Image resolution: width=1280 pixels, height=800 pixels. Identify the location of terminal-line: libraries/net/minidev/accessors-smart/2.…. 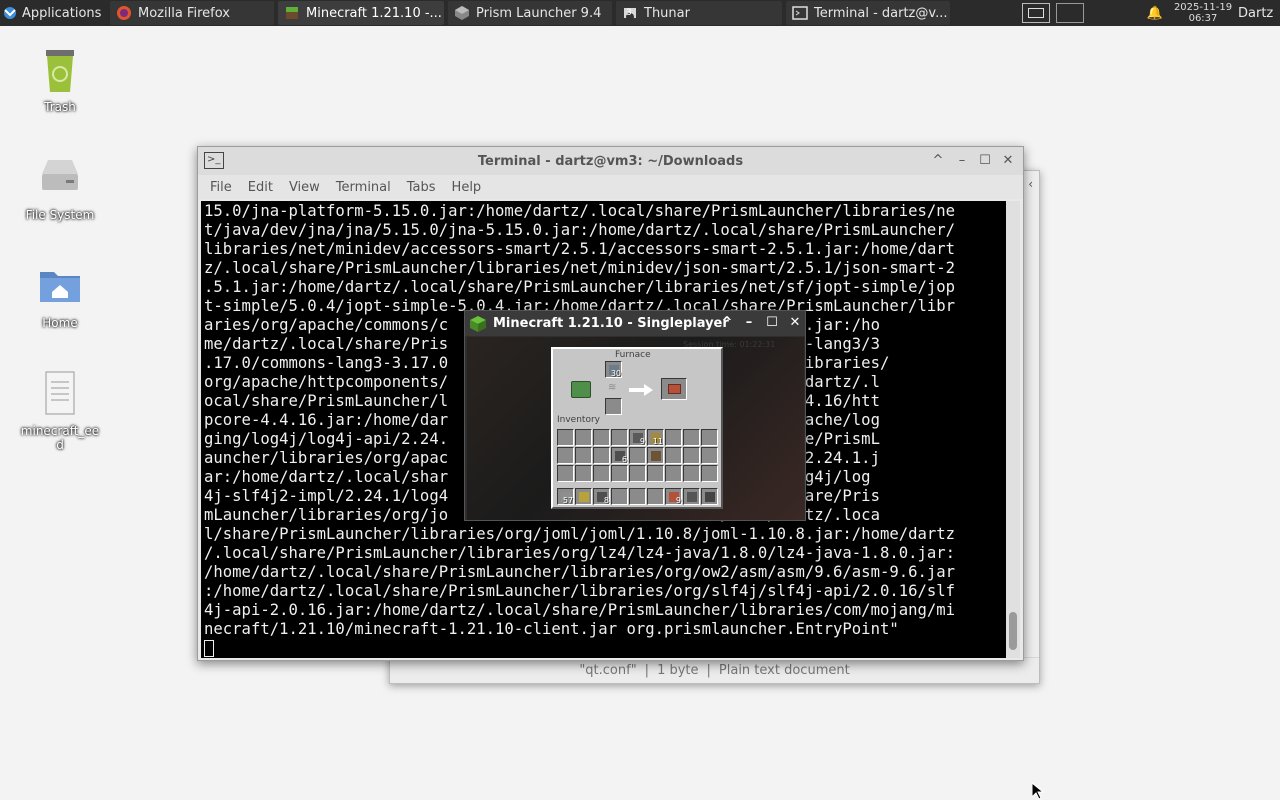
(580, 249).